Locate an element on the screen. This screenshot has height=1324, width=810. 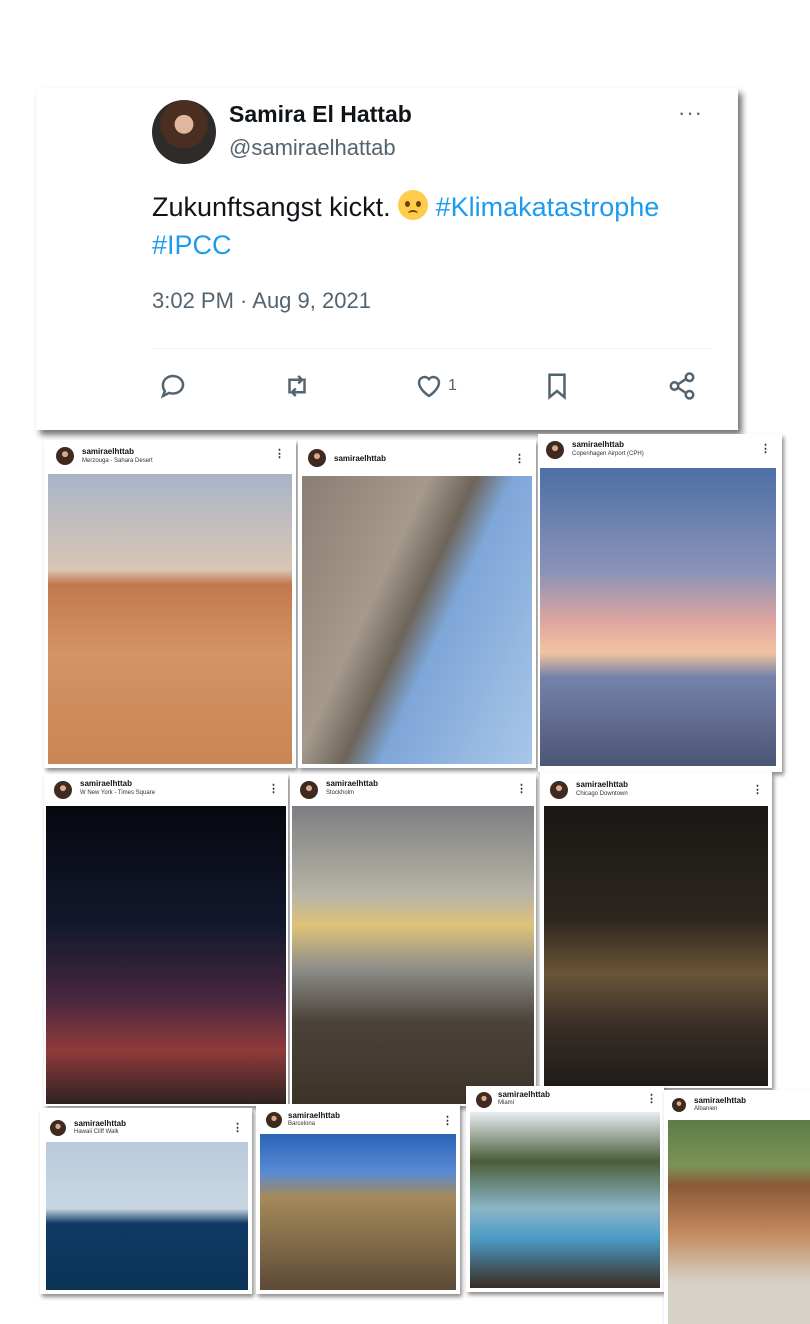
post-location: Barcelona is located at coordinates (301, 1124).